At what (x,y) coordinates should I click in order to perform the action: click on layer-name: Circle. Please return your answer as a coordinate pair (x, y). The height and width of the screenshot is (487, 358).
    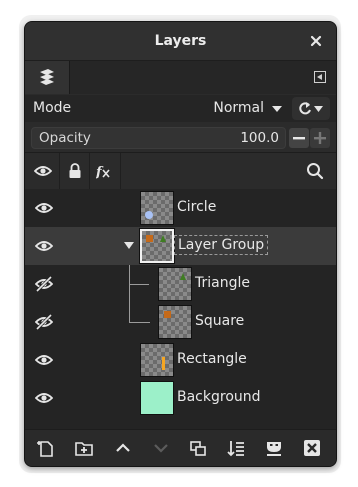
    Looking at the image, I should click on (196, 207).